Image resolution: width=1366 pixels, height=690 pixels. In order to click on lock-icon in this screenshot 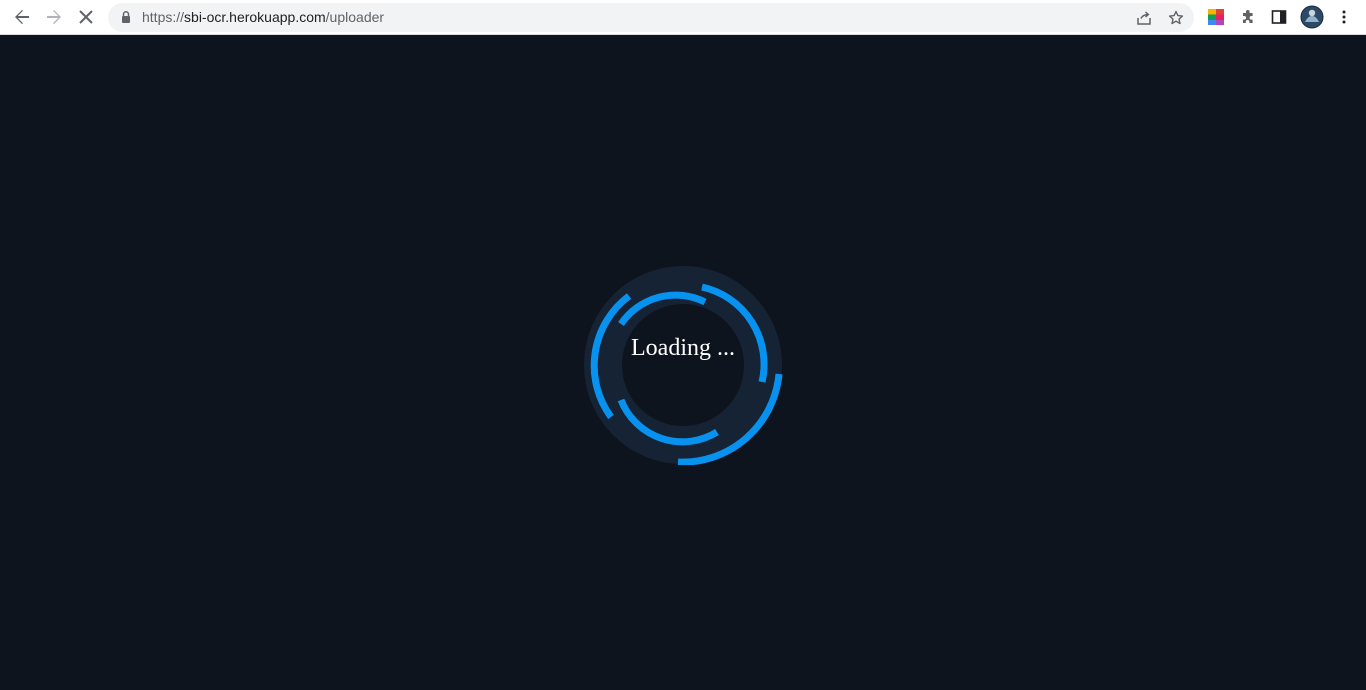, I will do `click(126, 17)`.